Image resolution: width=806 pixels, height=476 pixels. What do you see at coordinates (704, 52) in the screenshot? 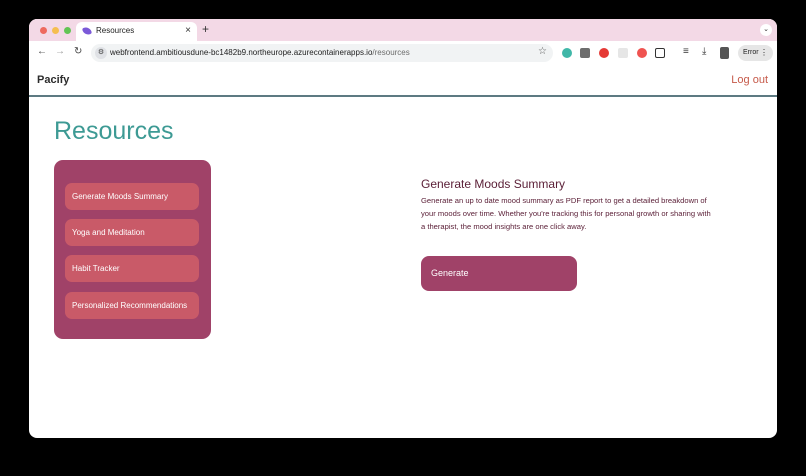
I see `download-icon: ⤓` at bounding box center [704, 52].